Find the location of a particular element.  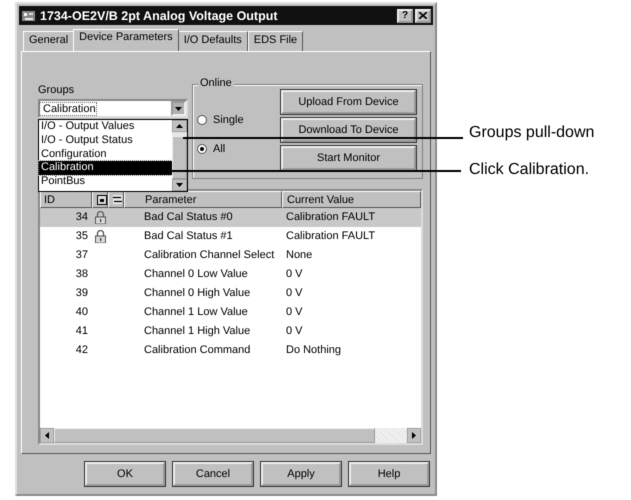

window-title: 1734-OE2V/B 2pt Analog Voltage Output is located at coordinates (159, 15).